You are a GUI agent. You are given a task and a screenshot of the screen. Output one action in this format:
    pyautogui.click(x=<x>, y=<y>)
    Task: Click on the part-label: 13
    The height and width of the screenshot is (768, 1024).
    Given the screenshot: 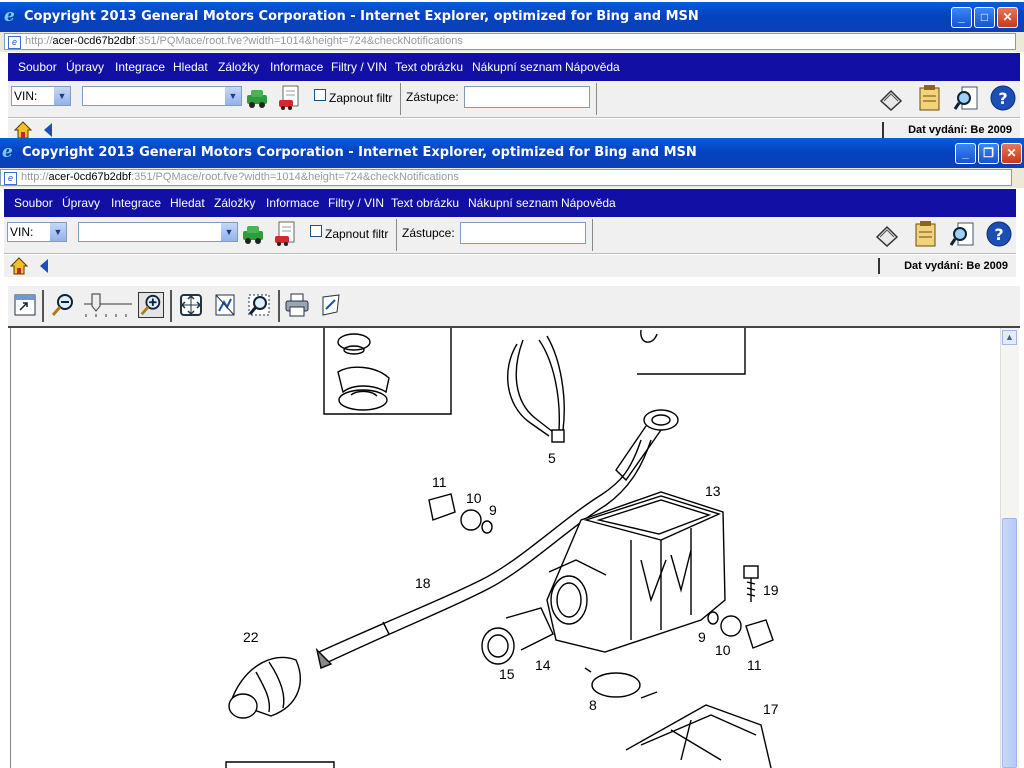 What is the action you would take?
    pyautogui.click(x=713, y=491)
    